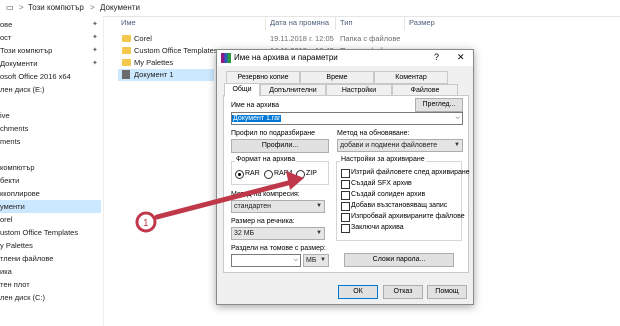 The width and height of the screenshot is (620, 326). What do you see at coordinates (295, 180) in the screenshot?
I see `annotation-arrow-head` at bounding box center [295, 180].